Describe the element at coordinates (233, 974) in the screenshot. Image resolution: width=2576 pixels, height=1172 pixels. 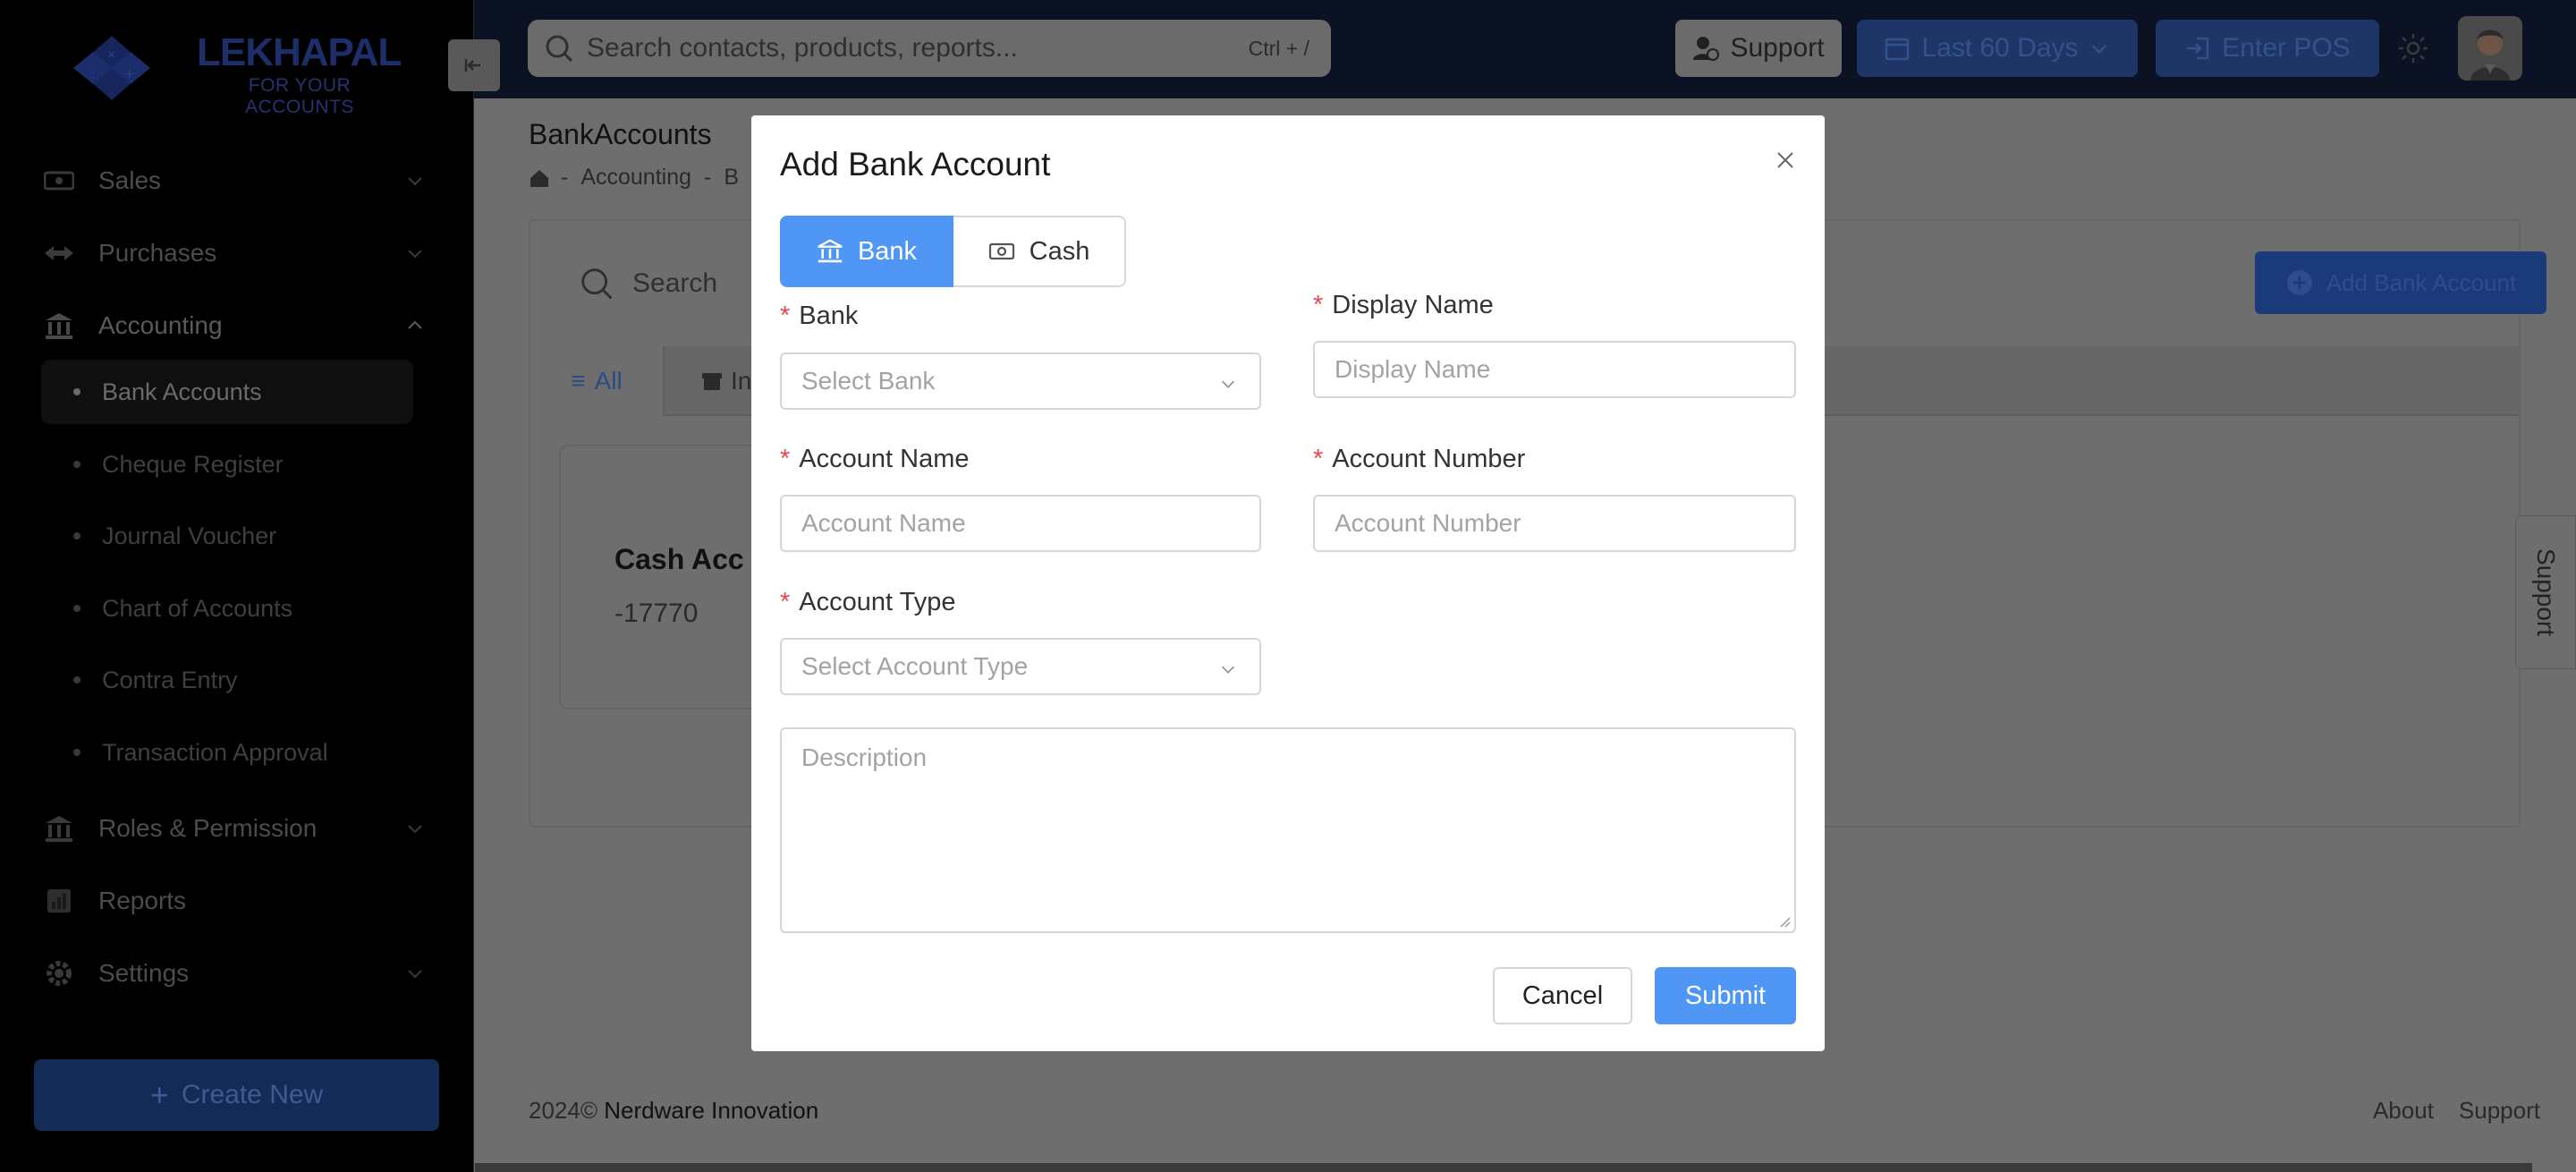
I see `sidebar-item-settings: Settings` at that location.